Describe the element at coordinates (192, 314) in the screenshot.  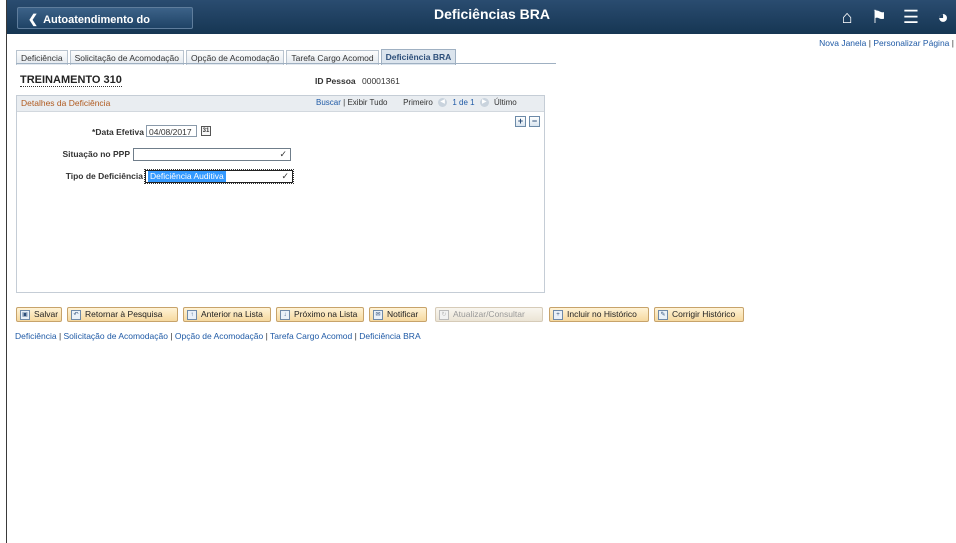
I see `previous-icon: ↑` at that location.